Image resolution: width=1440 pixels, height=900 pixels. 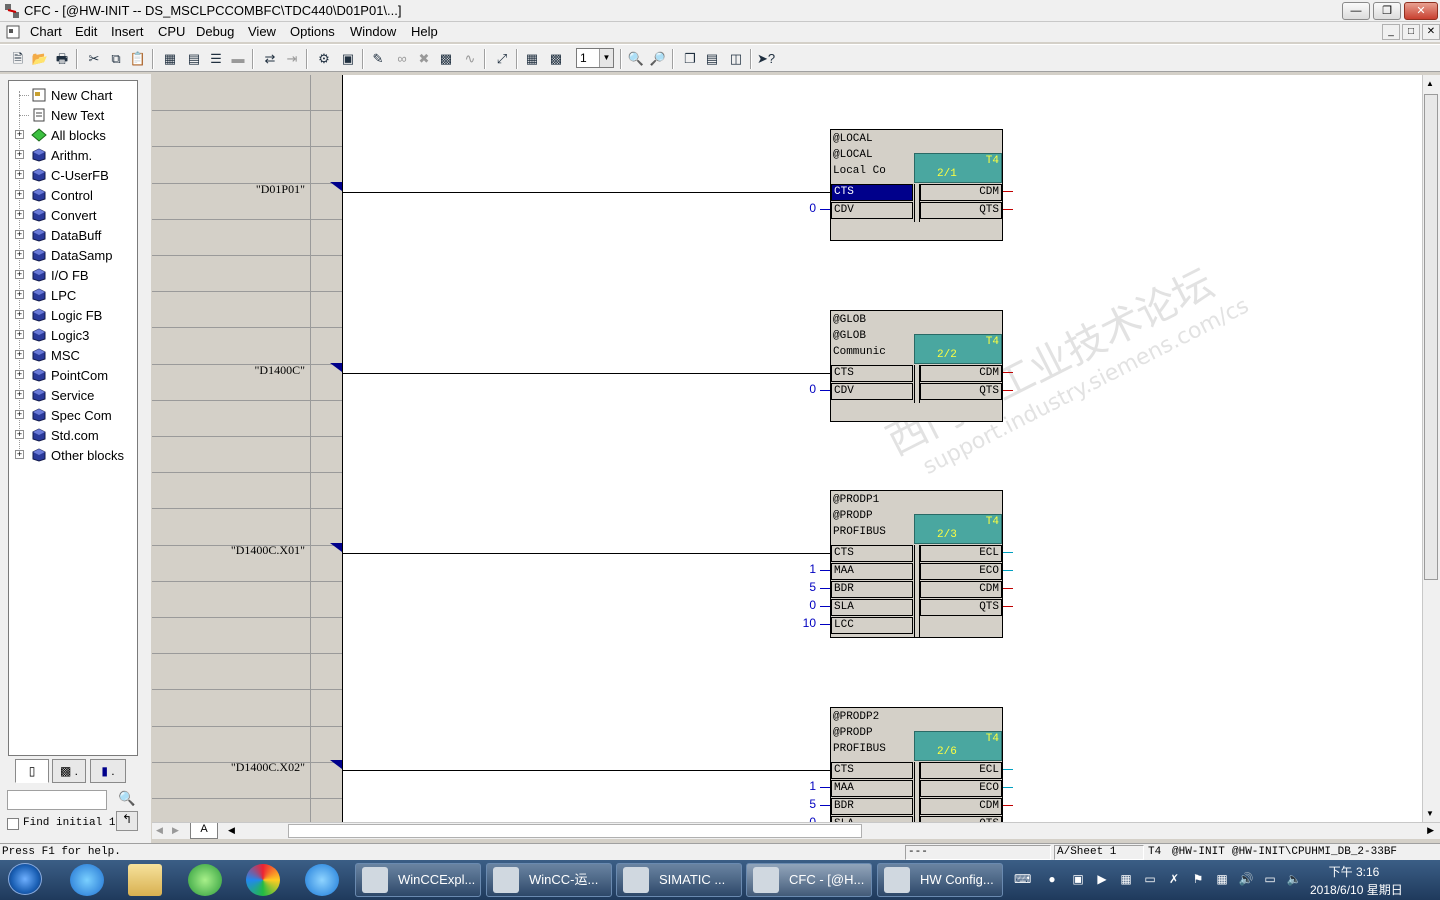 I want to click on edge-icon, so click(x=322, y=880).